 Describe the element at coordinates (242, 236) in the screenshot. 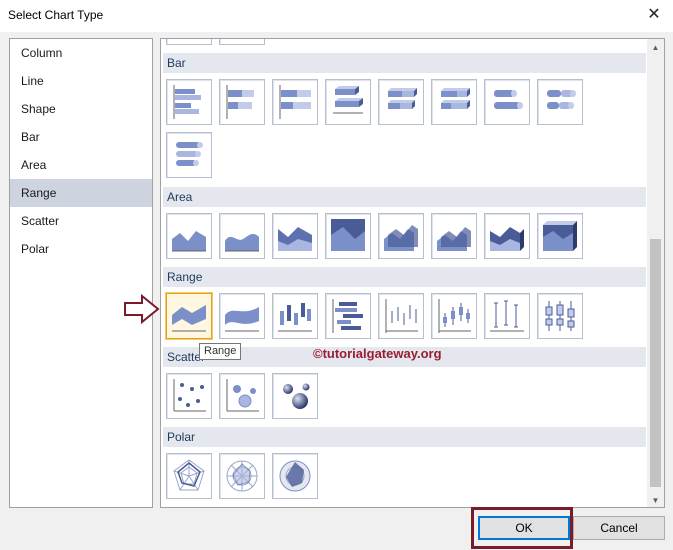

I see `chart-tile-area-smooth` at that location.